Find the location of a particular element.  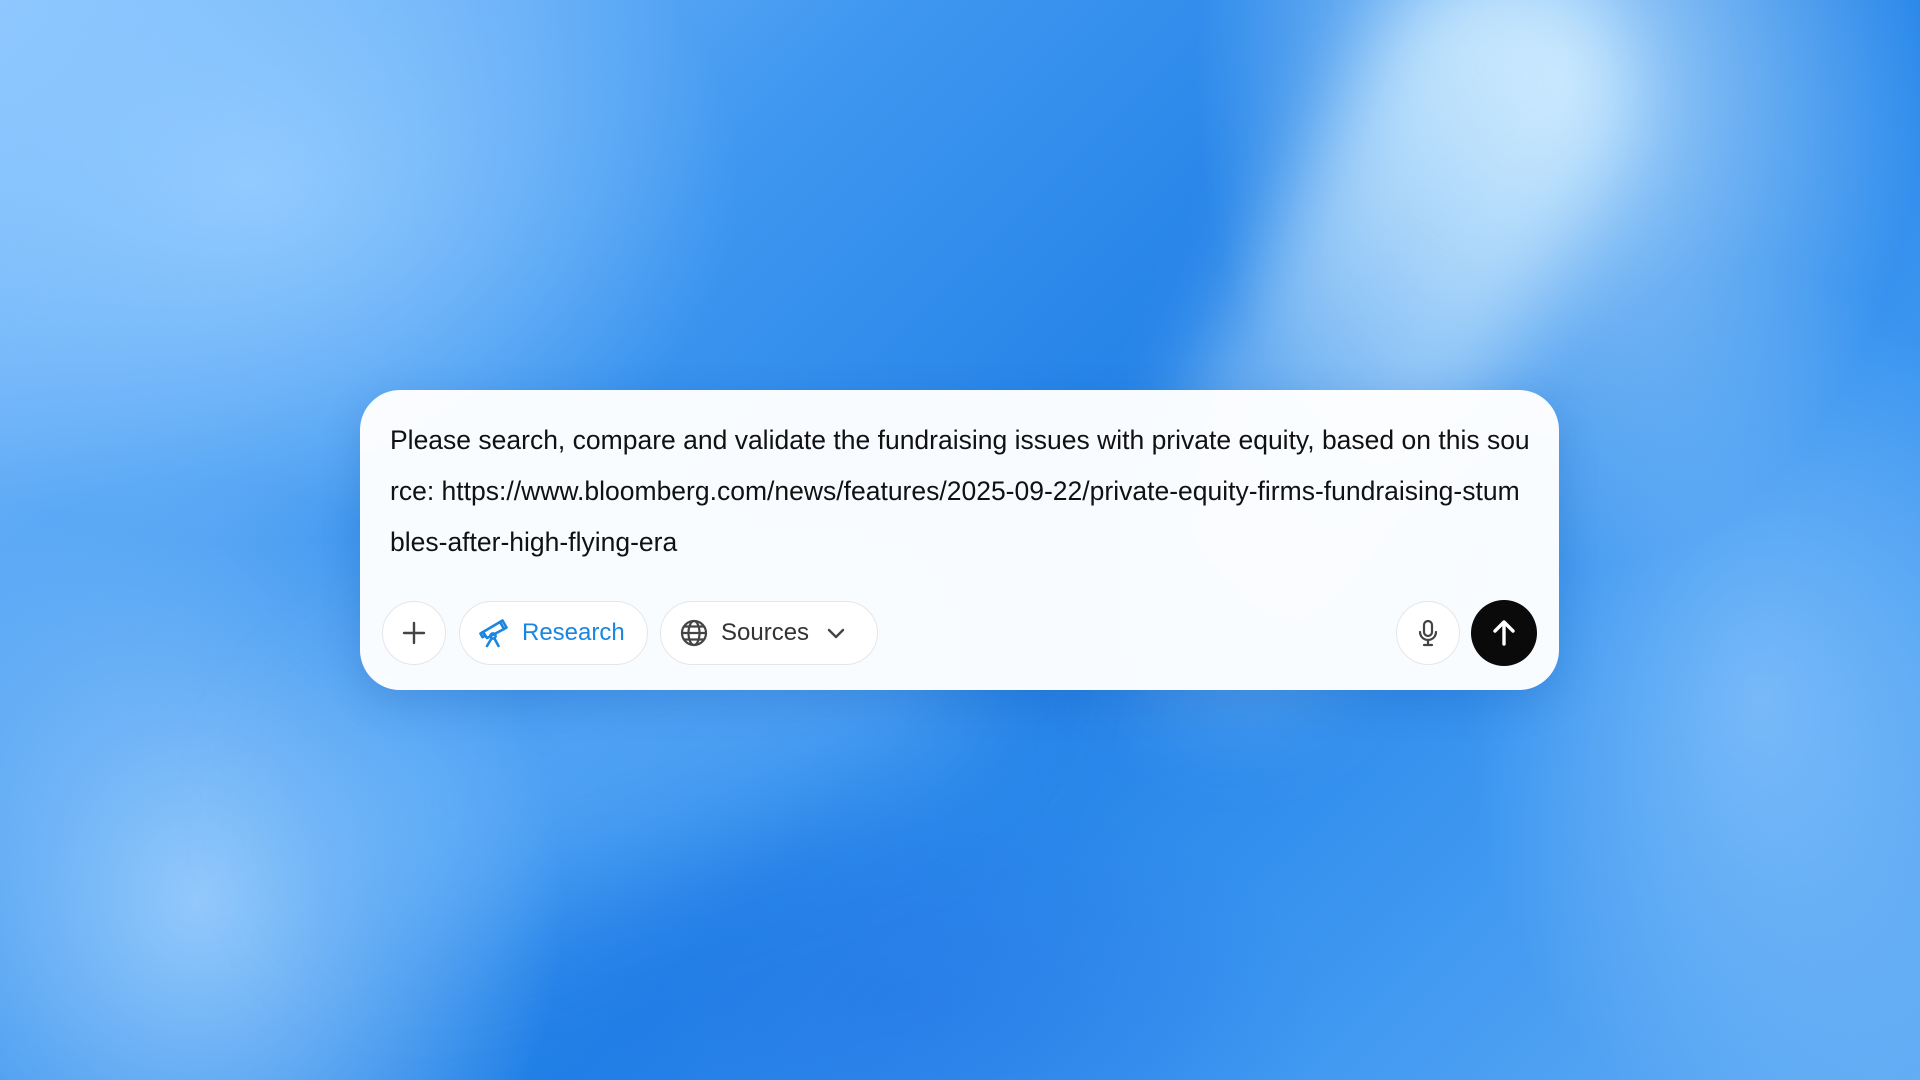

send-button is located at coordinates (1504, 633).